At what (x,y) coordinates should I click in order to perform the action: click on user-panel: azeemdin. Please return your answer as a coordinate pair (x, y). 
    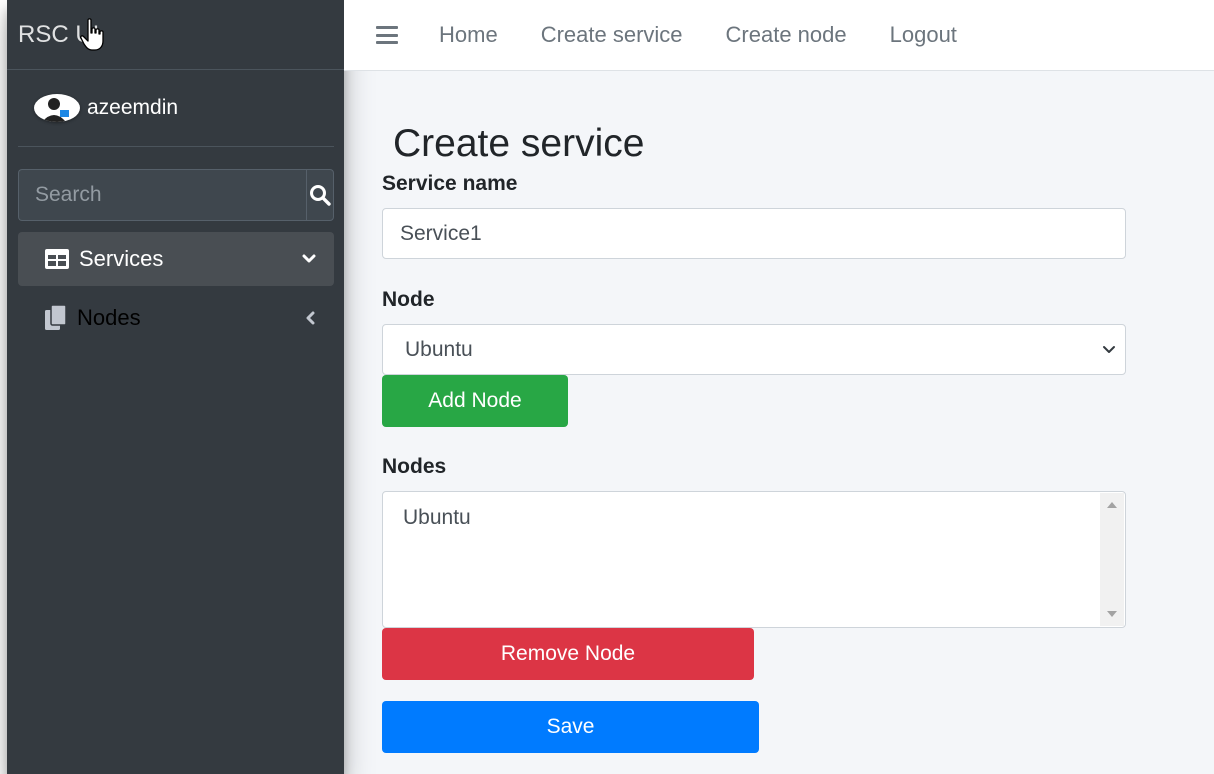
    Looking at the image, I should click on (176, 108).